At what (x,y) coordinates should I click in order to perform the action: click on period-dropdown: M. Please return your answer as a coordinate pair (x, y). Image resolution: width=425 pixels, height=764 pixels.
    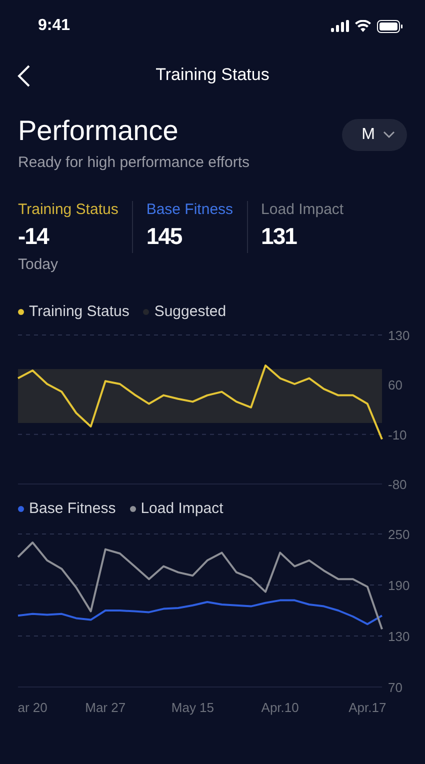
    Looking at the image, I should click on (374, 135).